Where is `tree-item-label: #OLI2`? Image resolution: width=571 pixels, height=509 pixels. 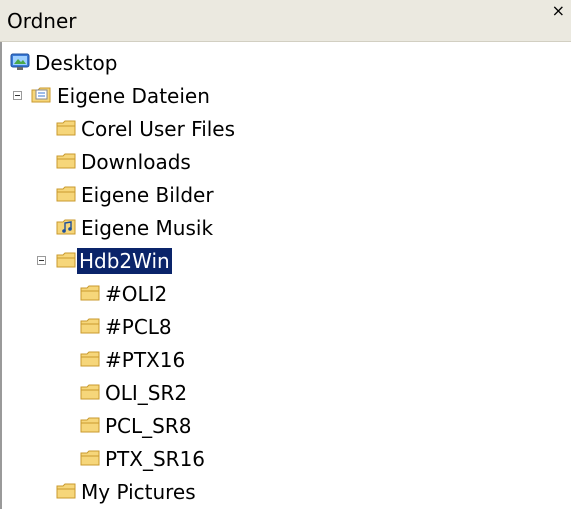
tree-item-label: #OLI2 is located at coordinates (136, 294).